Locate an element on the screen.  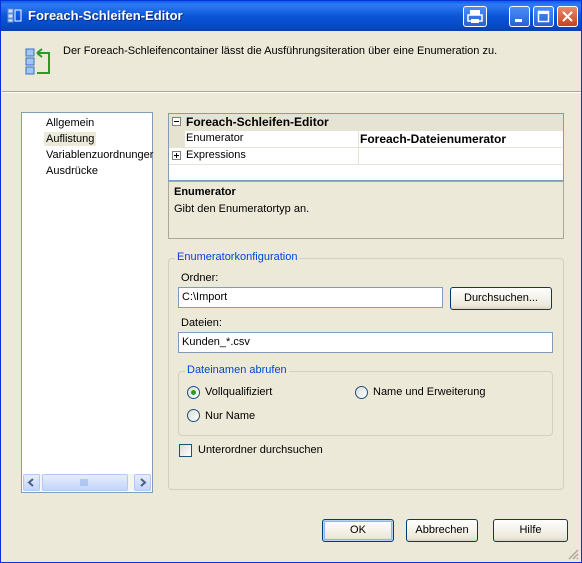
expand-icon is located at coordinates (176, 155).